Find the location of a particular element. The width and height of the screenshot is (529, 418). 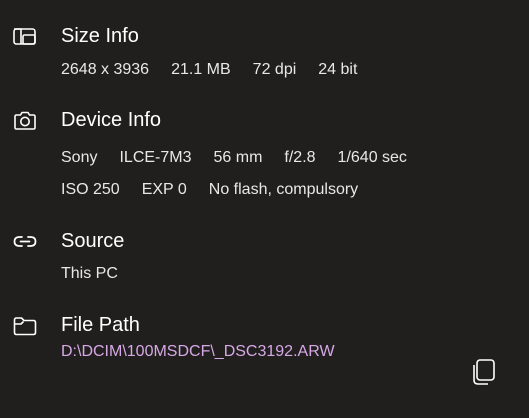

link-icon is located at coordinates (25, 242).